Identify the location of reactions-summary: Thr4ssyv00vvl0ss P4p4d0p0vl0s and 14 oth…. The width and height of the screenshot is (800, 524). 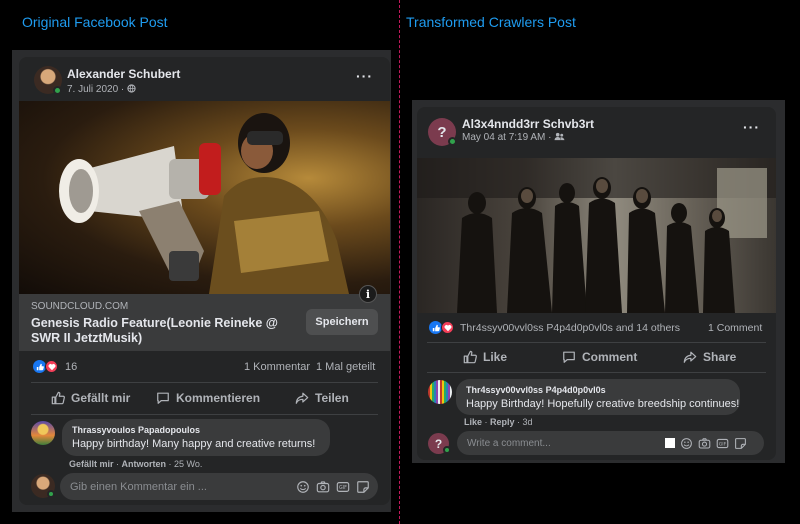
(570, 328).